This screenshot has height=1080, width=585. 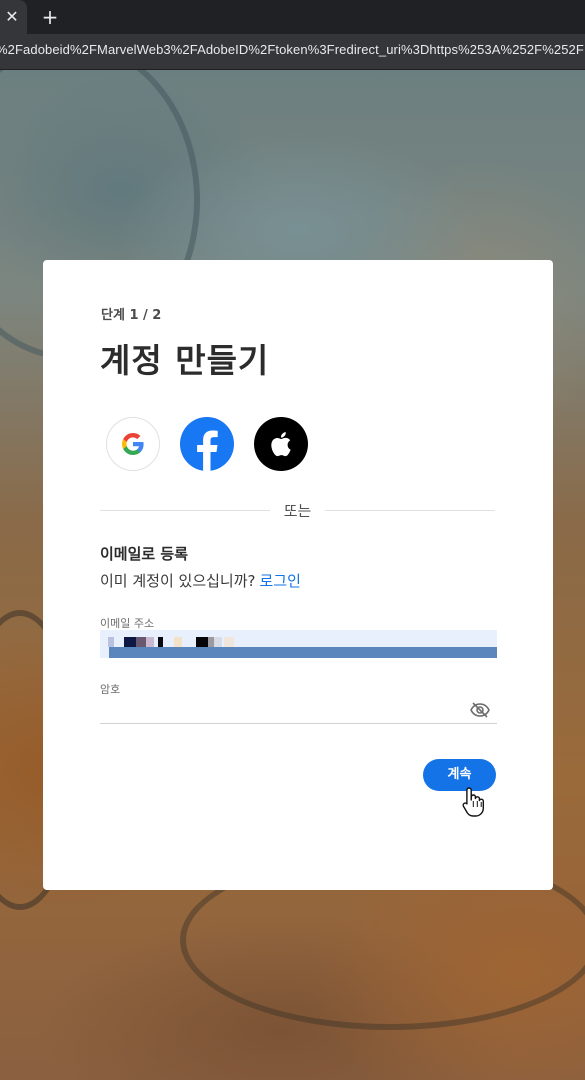 What do you see at coordinates (127, 623) in the screenshot?
I see `email-field-label: 이메일 주소` at bounding box center [127, 623].